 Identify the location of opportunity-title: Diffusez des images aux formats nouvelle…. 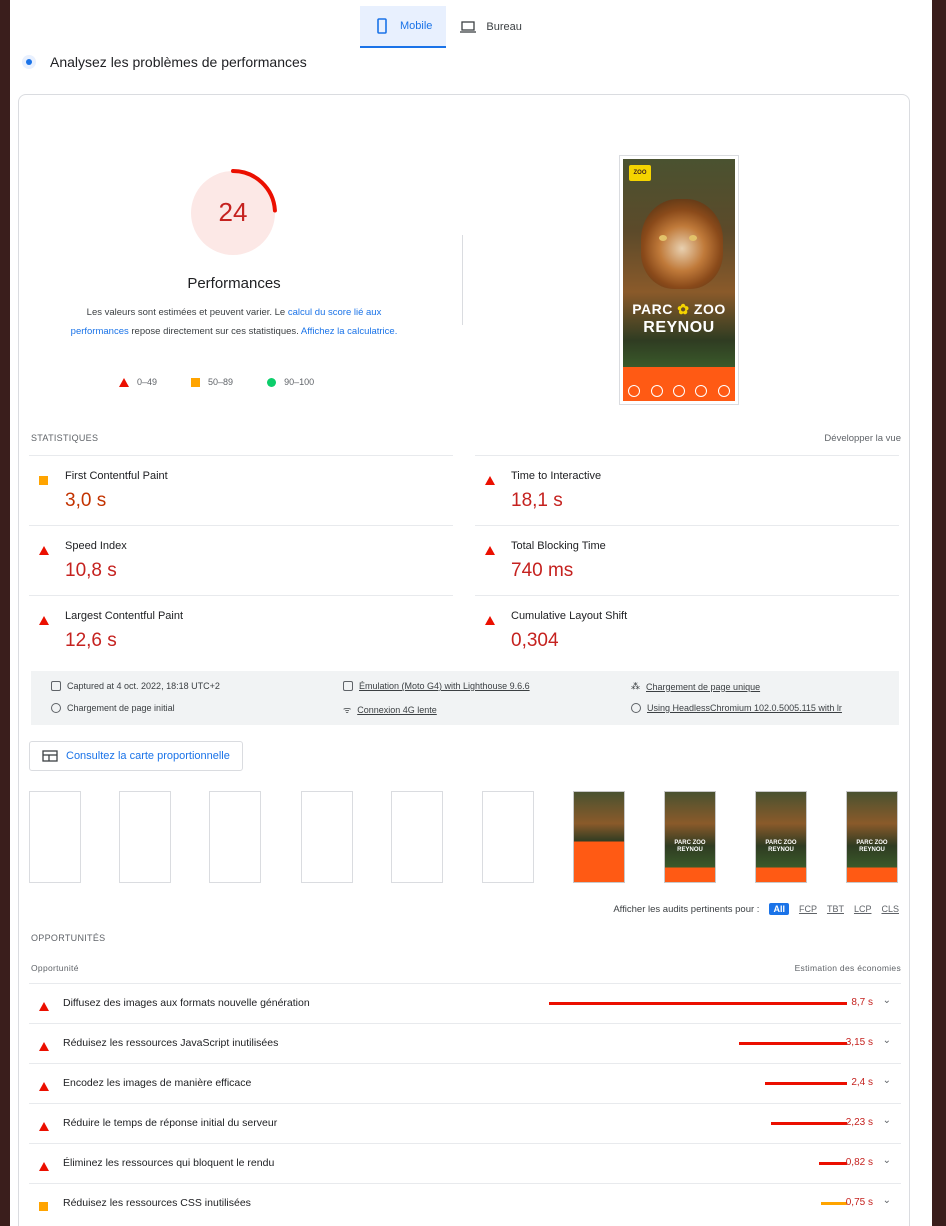
(186, 1003).